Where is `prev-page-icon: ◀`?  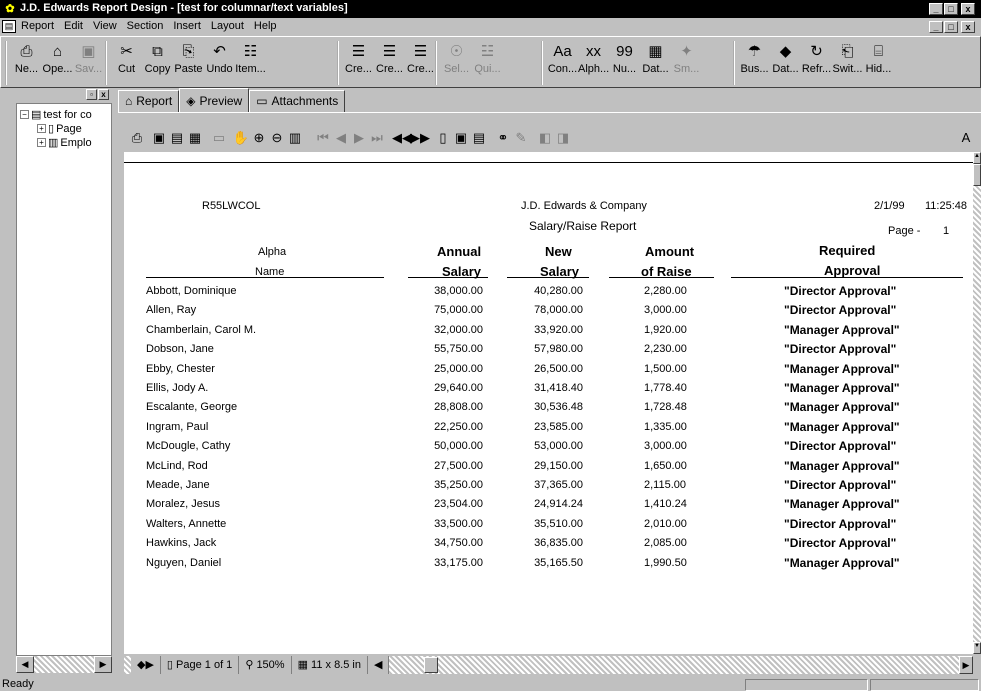 prev-page-icon: ◀ is located at coordinates (341, 138).